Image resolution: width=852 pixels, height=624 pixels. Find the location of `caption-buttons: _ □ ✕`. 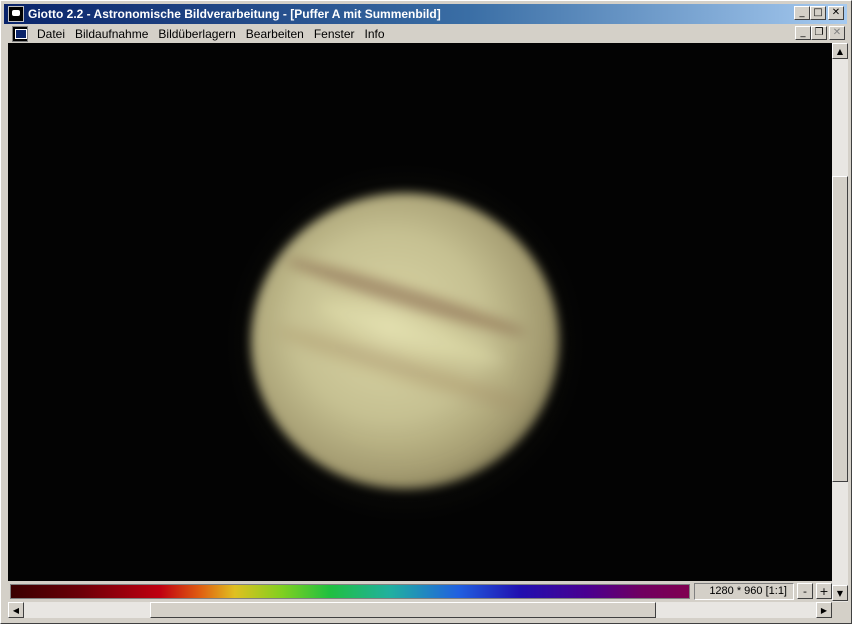

caption-buttons: _ □ ✕ is located at coordinates (819, 13).